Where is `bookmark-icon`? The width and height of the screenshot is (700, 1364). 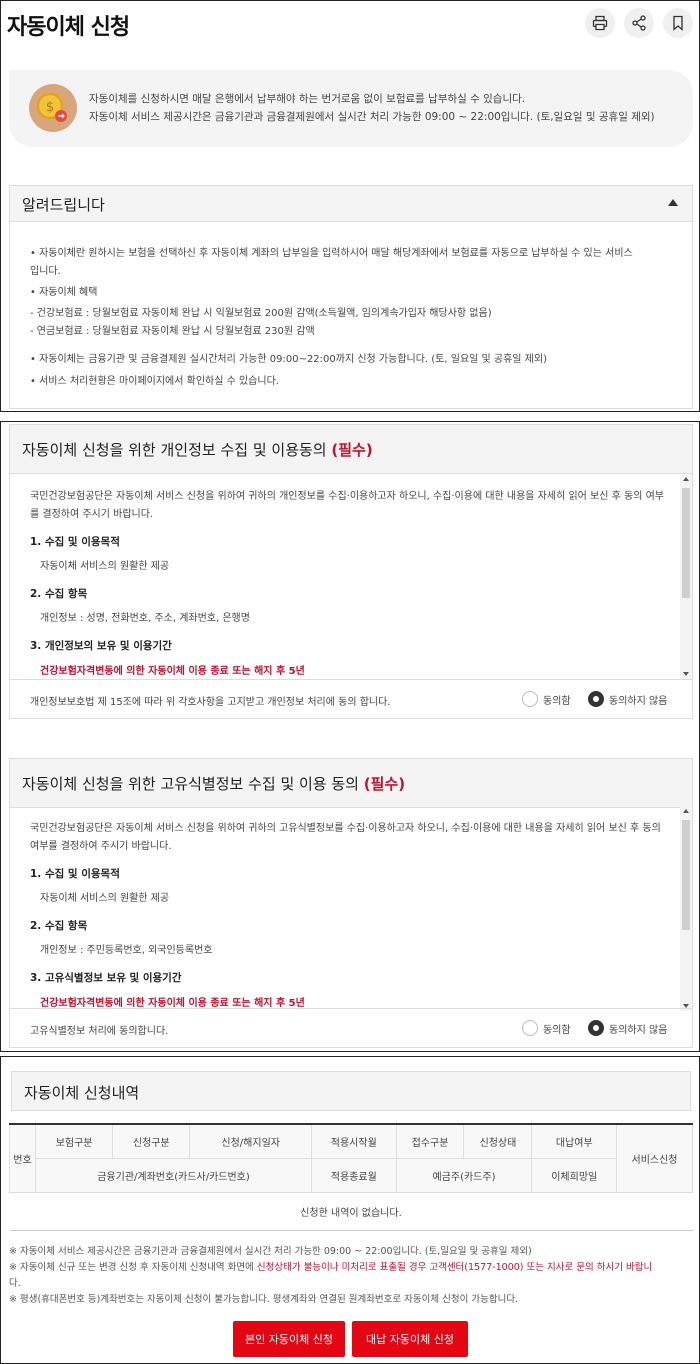
bookmark-icon is located at coordinates (678, 23).